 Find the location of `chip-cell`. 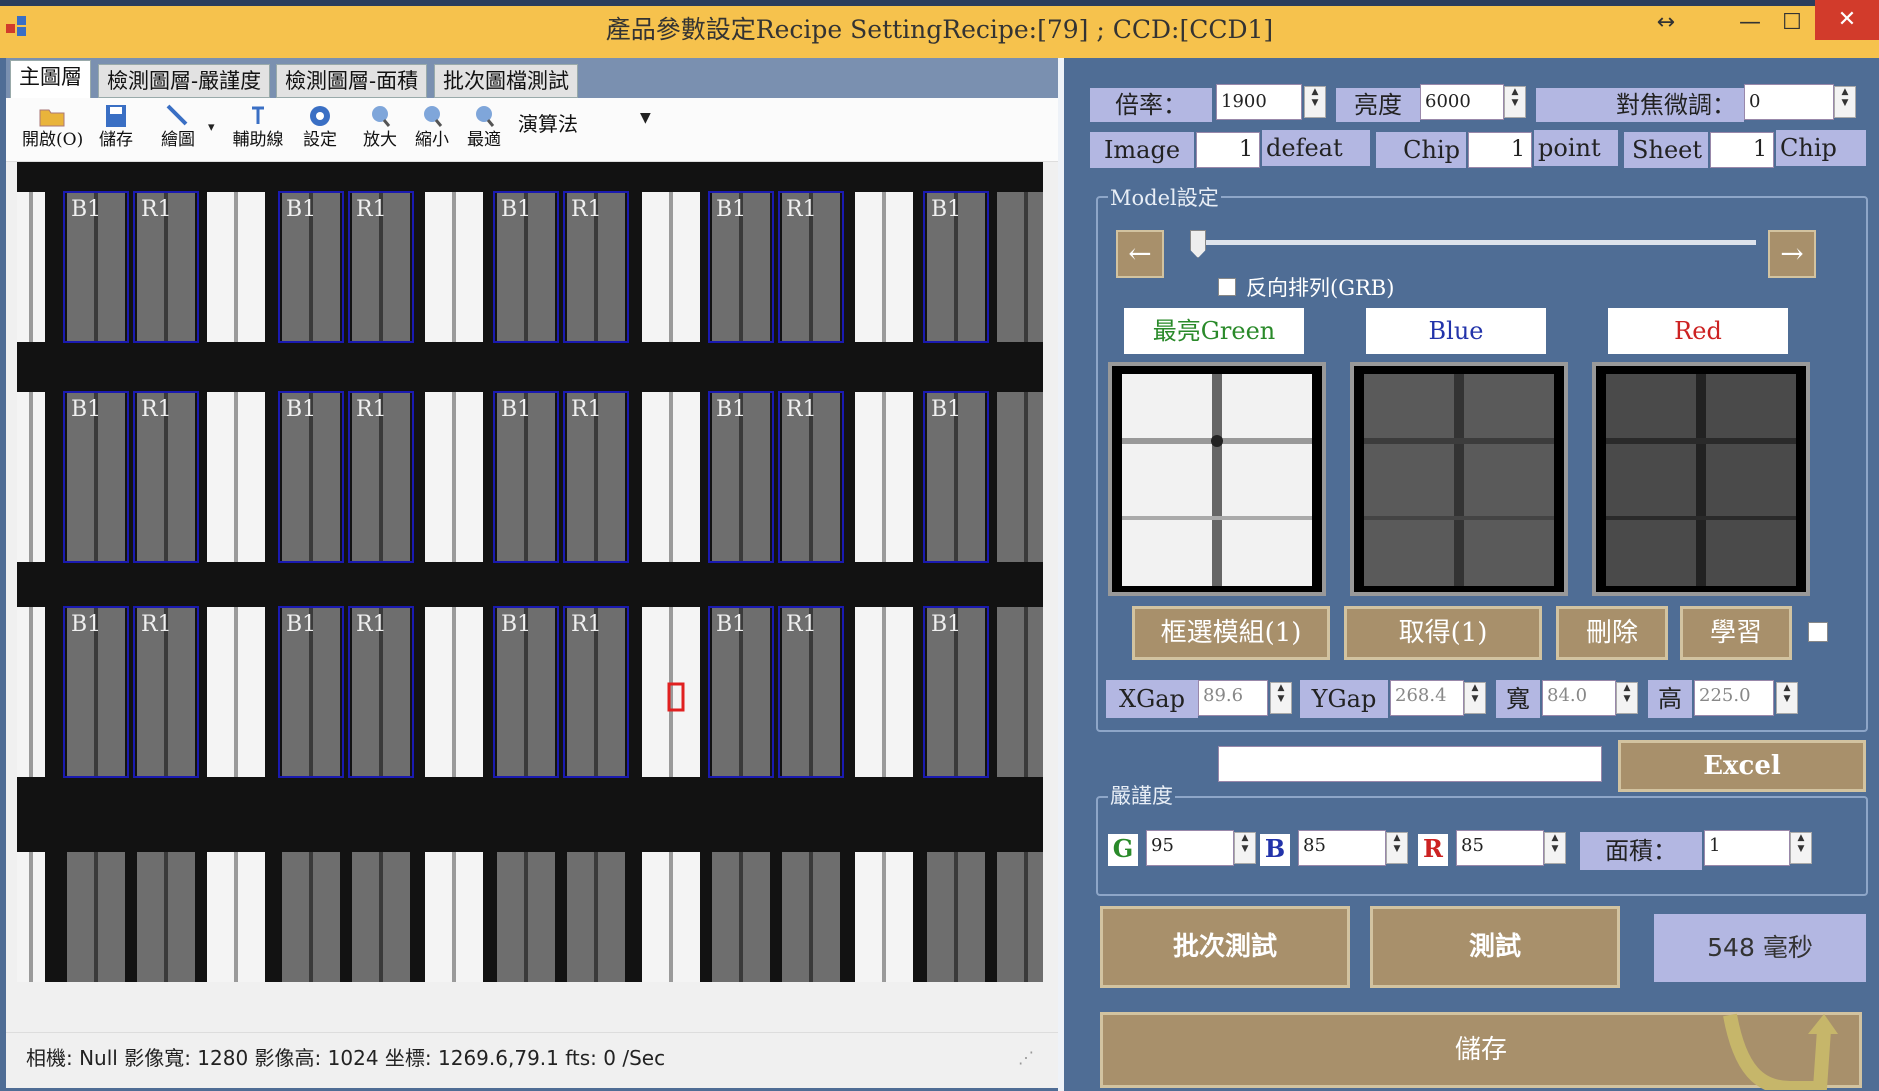

chip-cell is located at coordinates (1020, 917).